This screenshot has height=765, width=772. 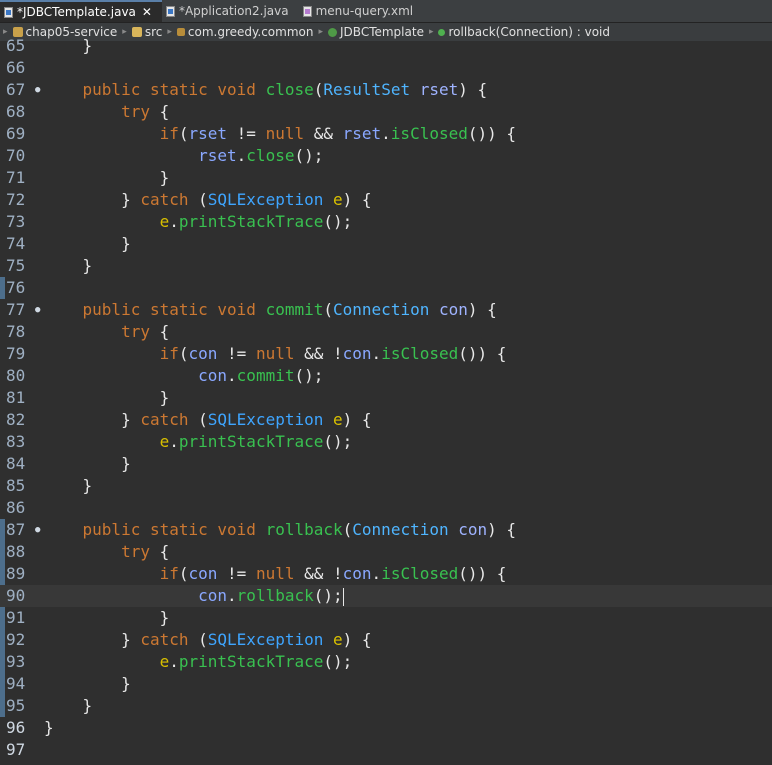 What do you see at coordinates (386, 596) in the screenshot?
I see `code-line: 90 con.rollback();` at bounding box center [386, 596].